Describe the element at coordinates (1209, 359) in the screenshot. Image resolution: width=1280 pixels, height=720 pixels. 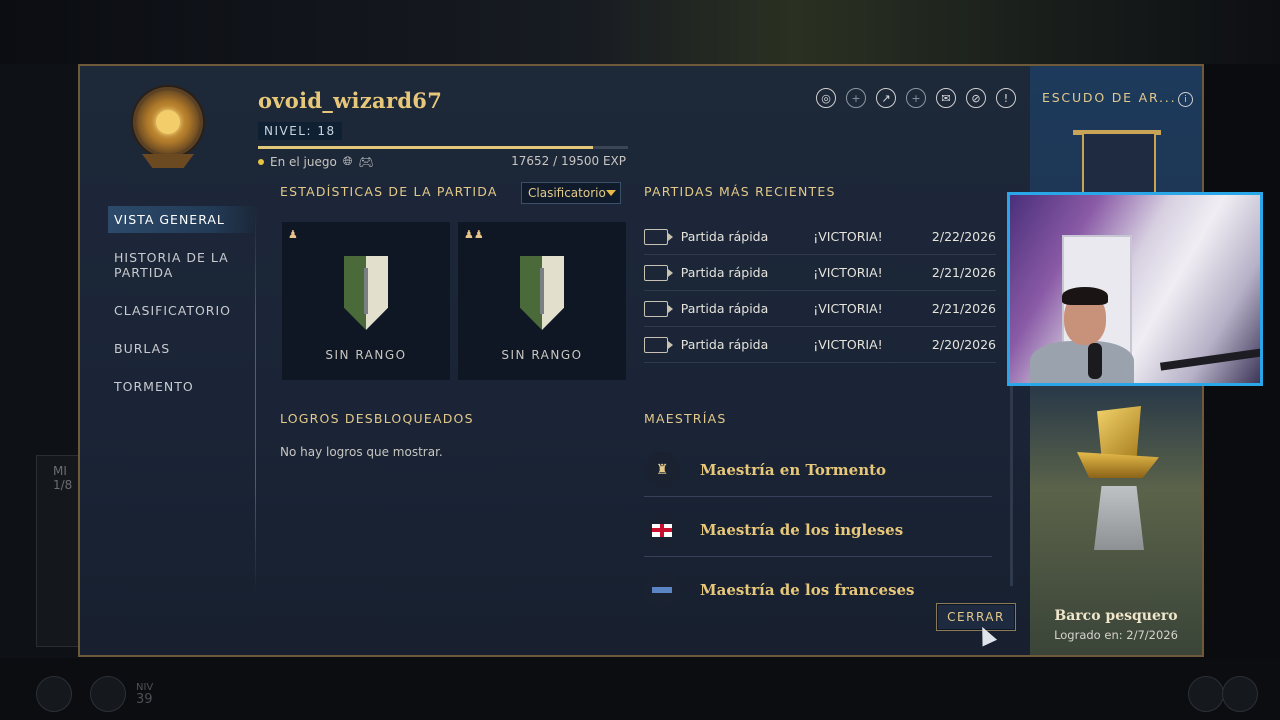
I see `mic-arm` at that location.